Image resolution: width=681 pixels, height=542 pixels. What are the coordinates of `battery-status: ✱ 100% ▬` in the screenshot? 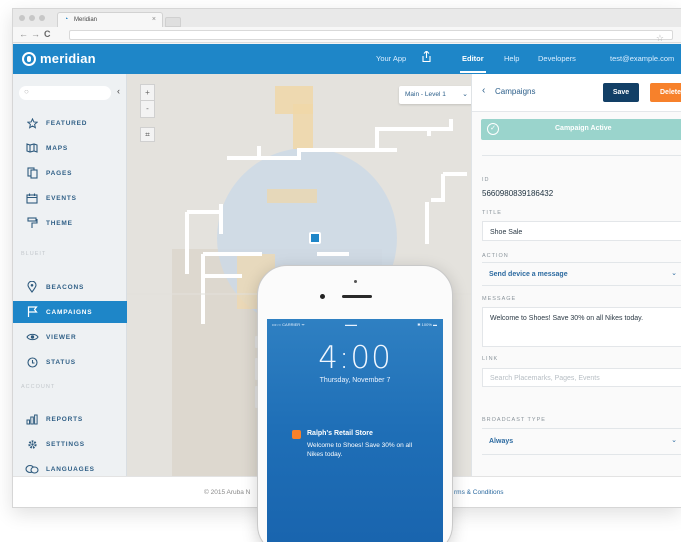 It's located at (427, 324).